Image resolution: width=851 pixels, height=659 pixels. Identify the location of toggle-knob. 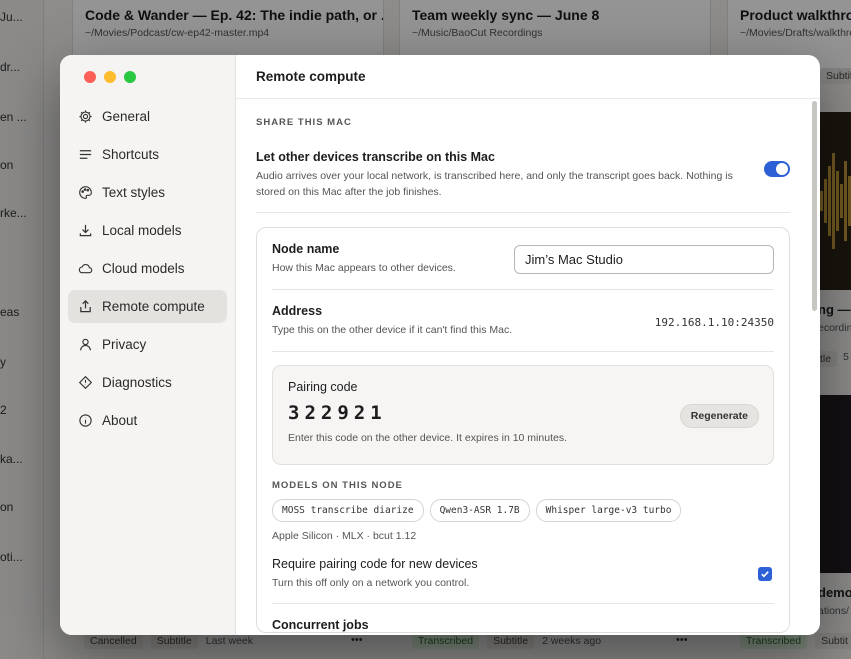
(782, 169).